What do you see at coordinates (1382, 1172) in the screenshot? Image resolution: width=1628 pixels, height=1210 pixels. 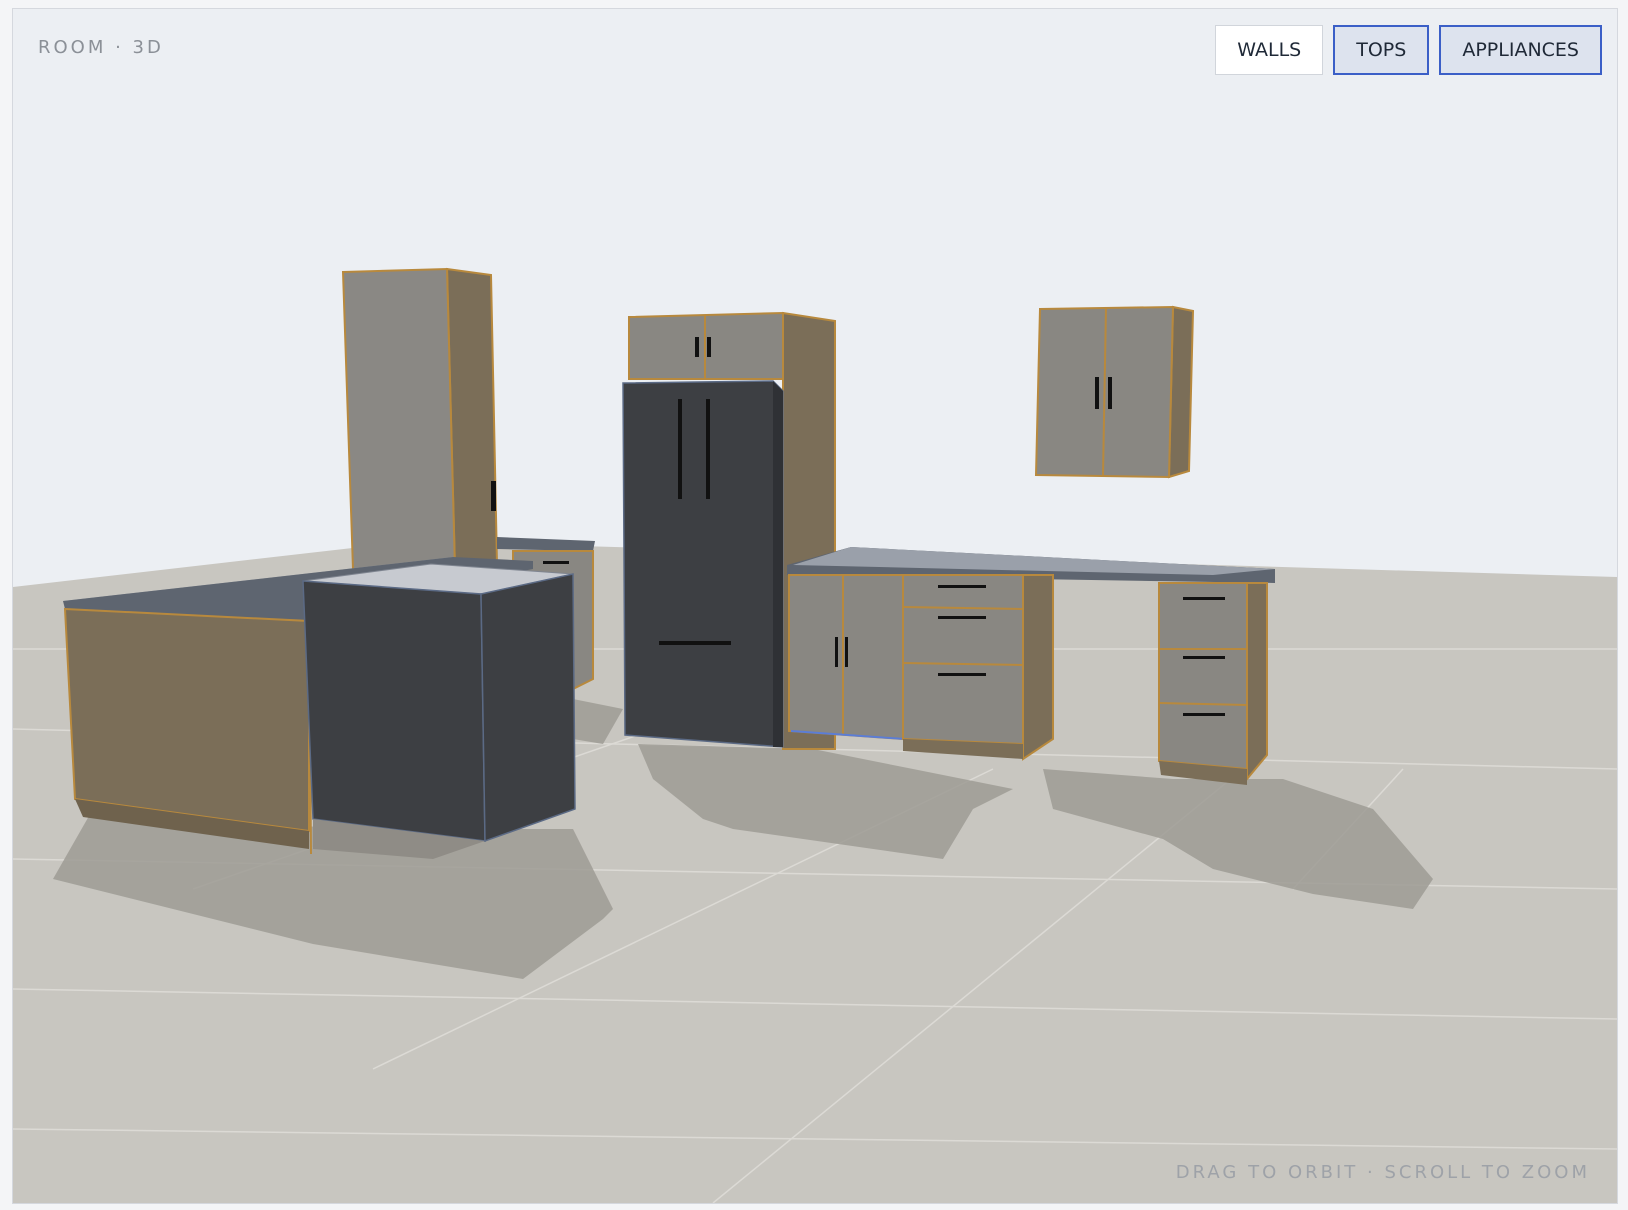 I see `navigation-hint: DRAG TO ORBIT · SCROLL TO ZOOM` at bounding box center [1382, 1172].